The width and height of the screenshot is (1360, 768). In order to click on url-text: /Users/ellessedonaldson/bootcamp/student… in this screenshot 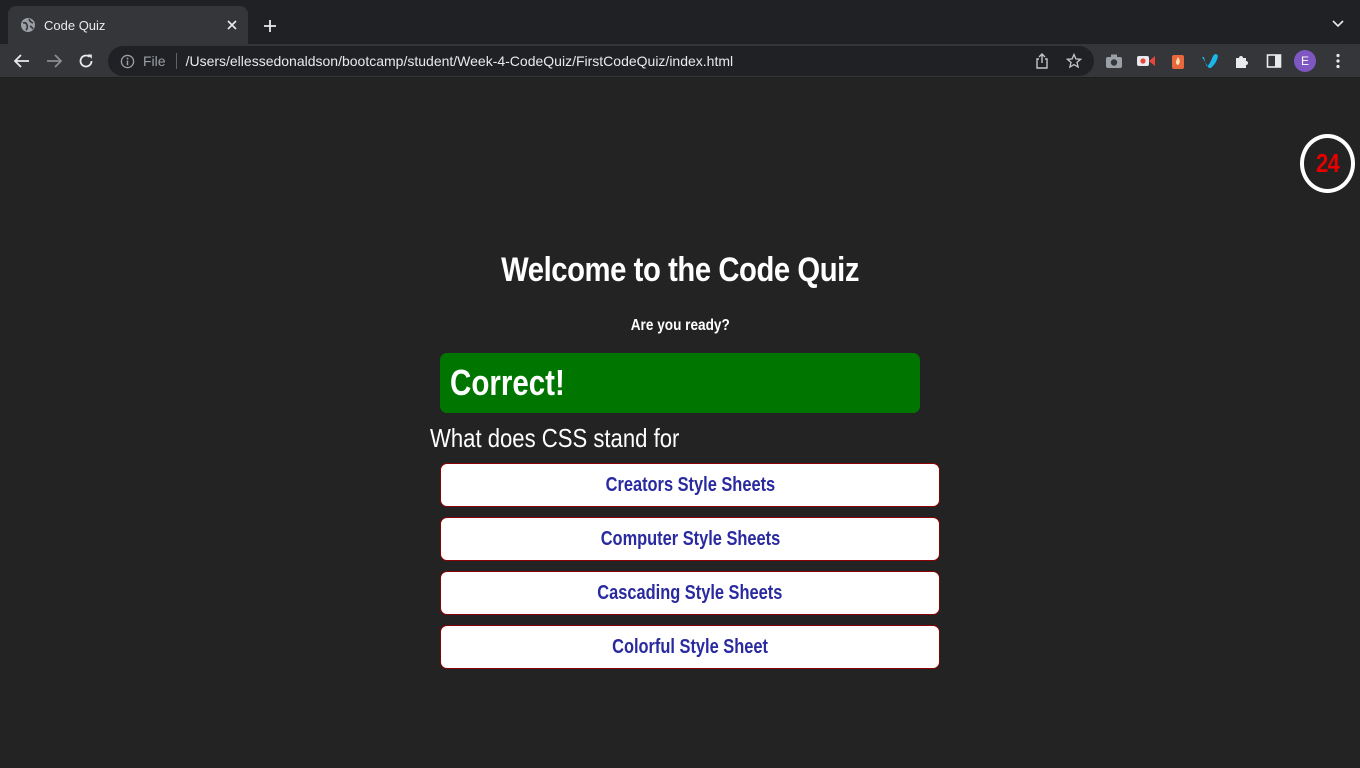, I will do `click(460, 61)`.